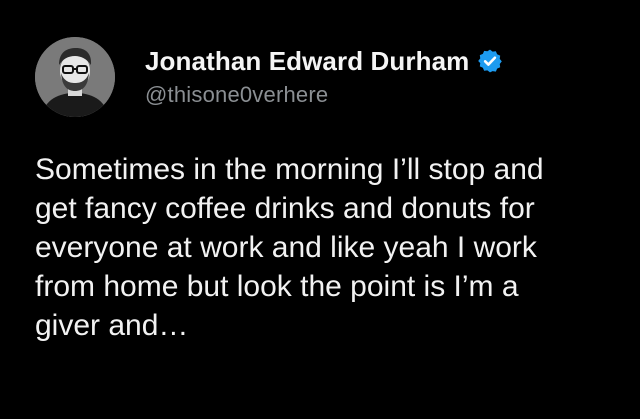 The height and width of the screenshot is (419, 640). Describe the element at coordinates (490, 61) in the screenshot. I see `verified-badge-icon` at that location.